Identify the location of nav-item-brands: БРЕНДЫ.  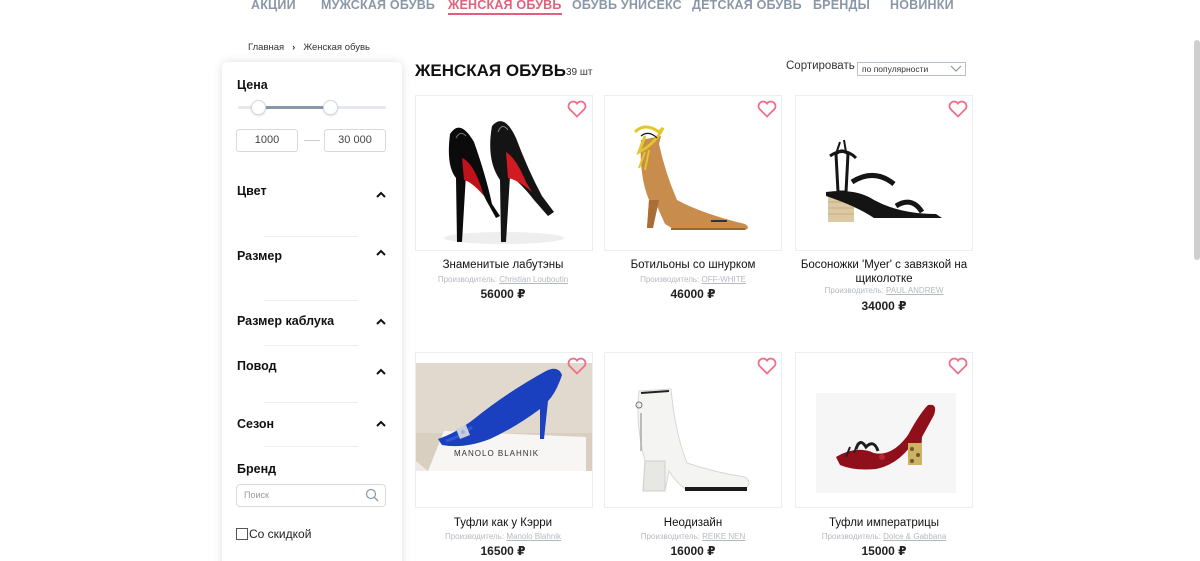
(841, 6).